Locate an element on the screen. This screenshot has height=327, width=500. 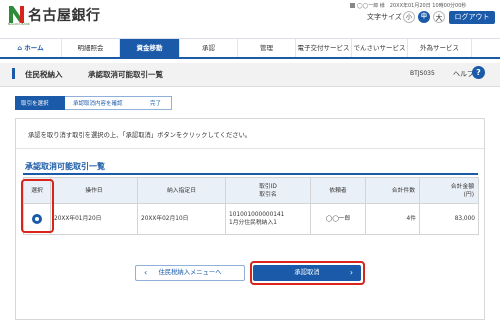
requester: ◯◯一郎 is located at coordinates (338, 219).